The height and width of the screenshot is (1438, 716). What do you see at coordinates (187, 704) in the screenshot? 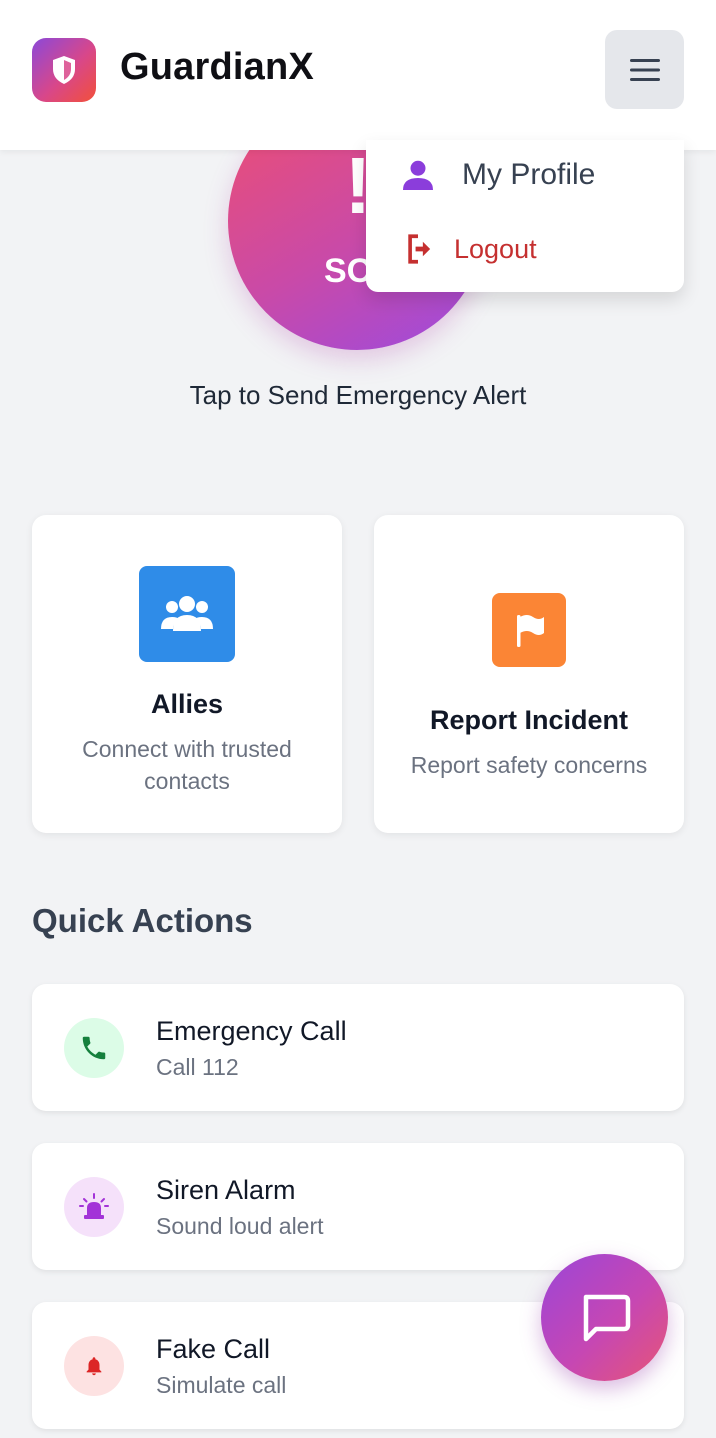
I see `card-title: Allies` at bounding box center [187, 704].